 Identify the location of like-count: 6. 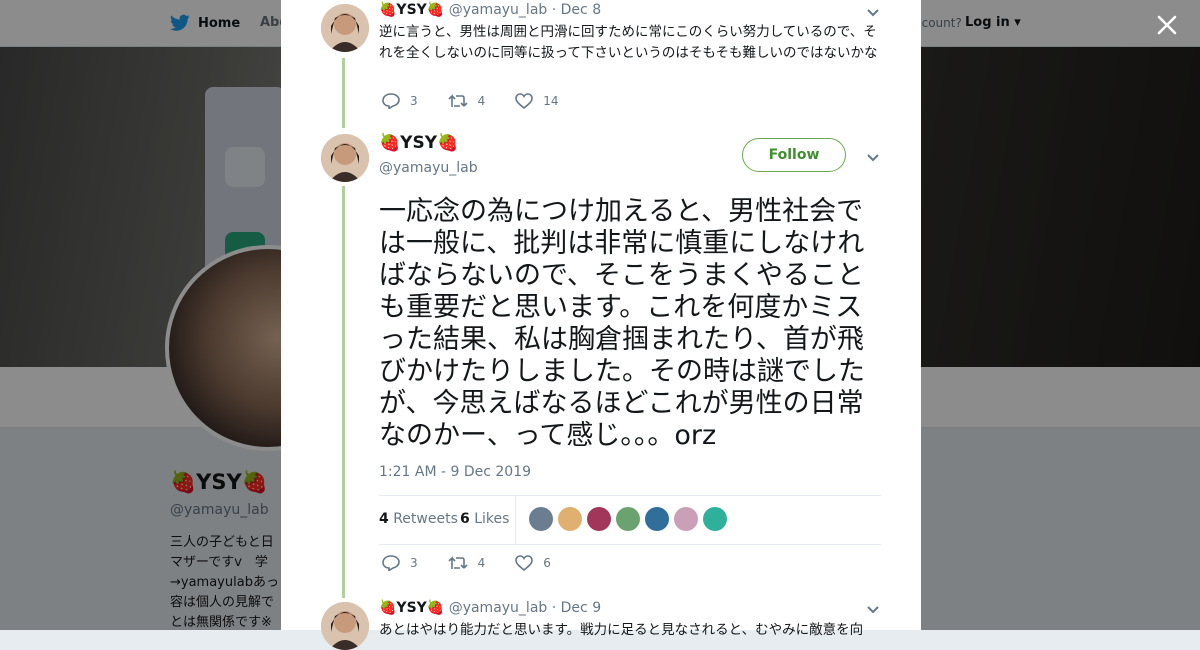
(547, 563).